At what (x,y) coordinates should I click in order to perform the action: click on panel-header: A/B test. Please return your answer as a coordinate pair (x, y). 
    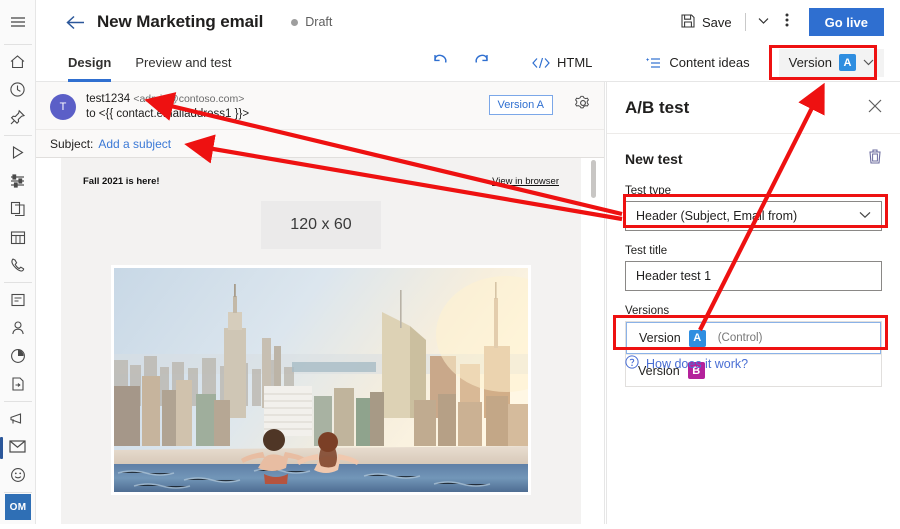
    Looking at the image, I should click on (753, 108).